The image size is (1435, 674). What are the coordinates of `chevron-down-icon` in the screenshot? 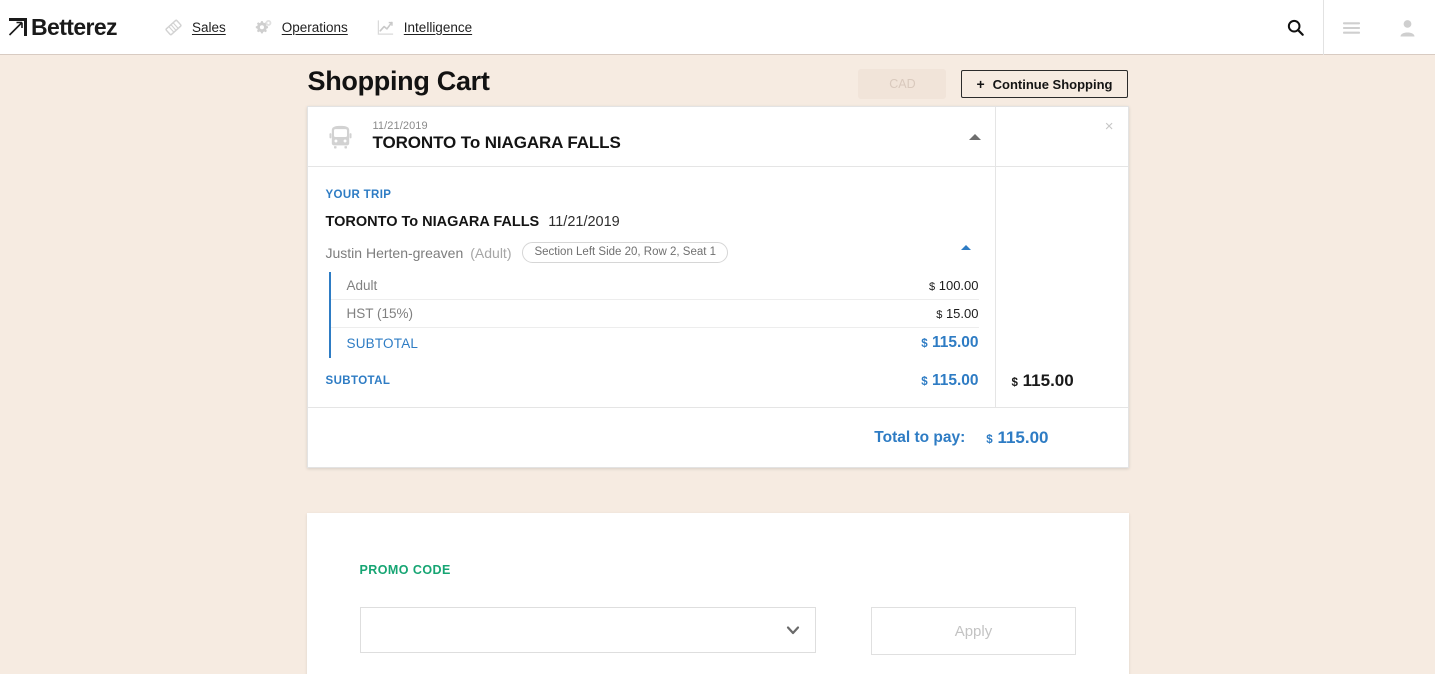 It's located at (793, 630).